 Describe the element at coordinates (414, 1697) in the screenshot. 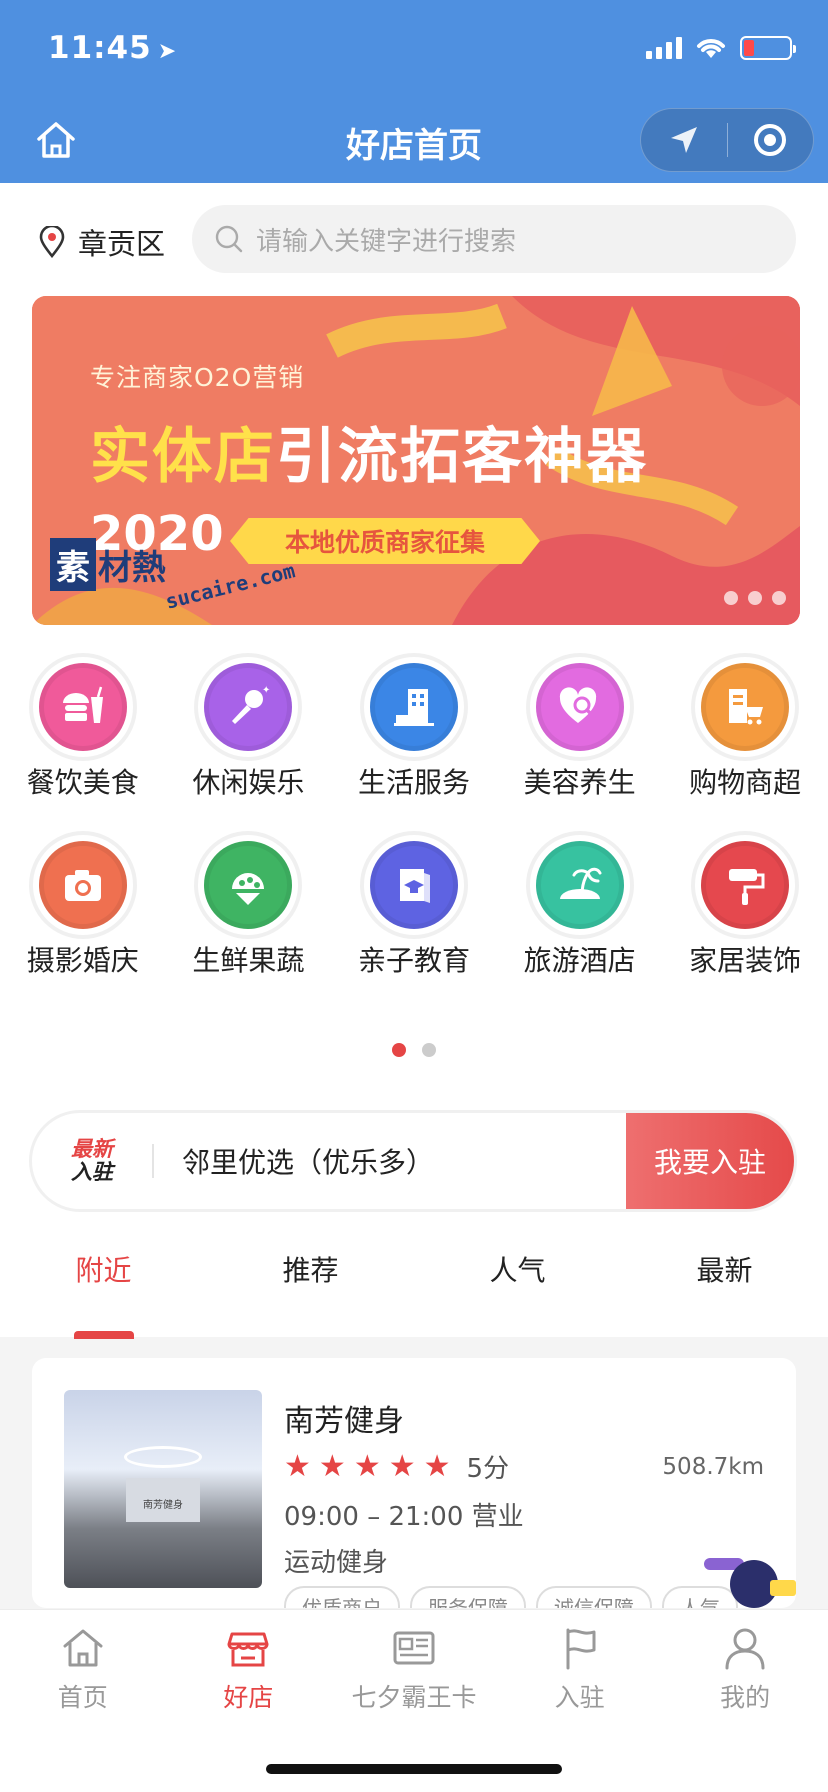

I see `tabbar-label: 七夕霸王卡` at that location.